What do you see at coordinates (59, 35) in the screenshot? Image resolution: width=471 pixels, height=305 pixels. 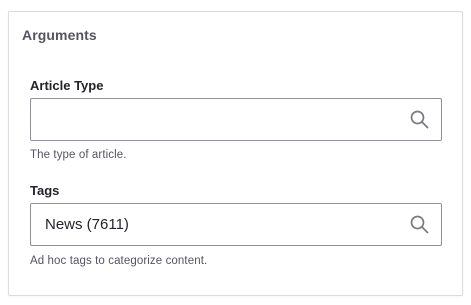 I see `fieldset-legend: Arguments` at bounding box center [59, 35].